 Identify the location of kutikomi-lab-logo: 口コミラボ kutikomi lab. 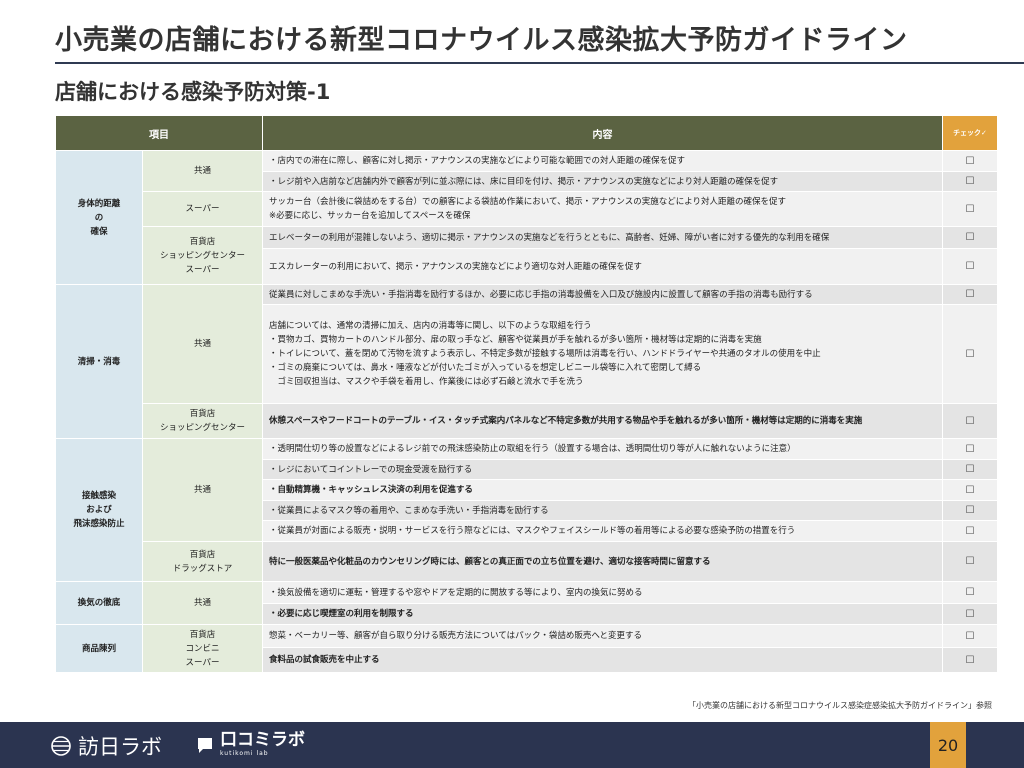
(250, 744).